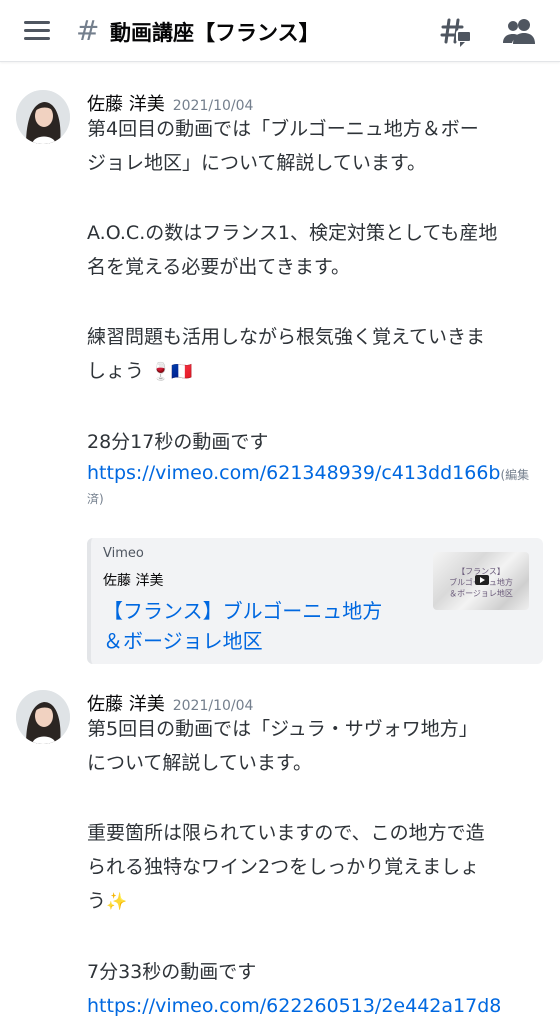  I want to click on message-line: 練習問題も活用しながら根気強く覚えていきま, so click(286, 337).